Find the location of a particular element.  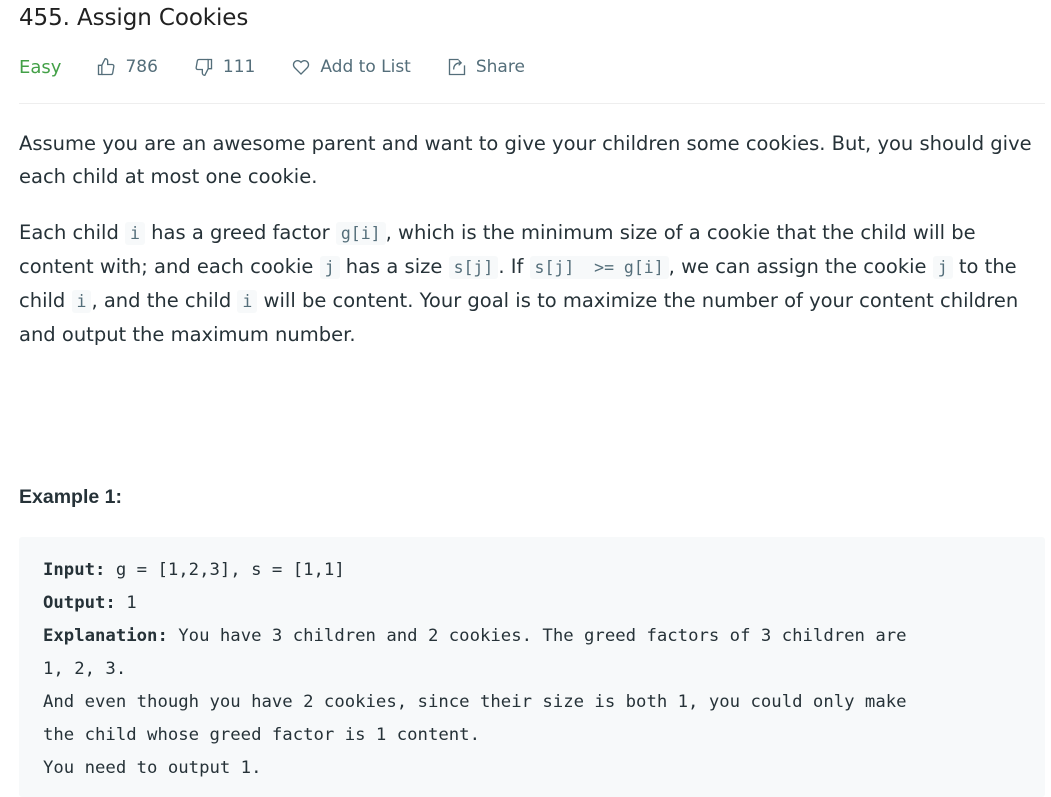

share-label: Share is located at coordinates (500, 67).